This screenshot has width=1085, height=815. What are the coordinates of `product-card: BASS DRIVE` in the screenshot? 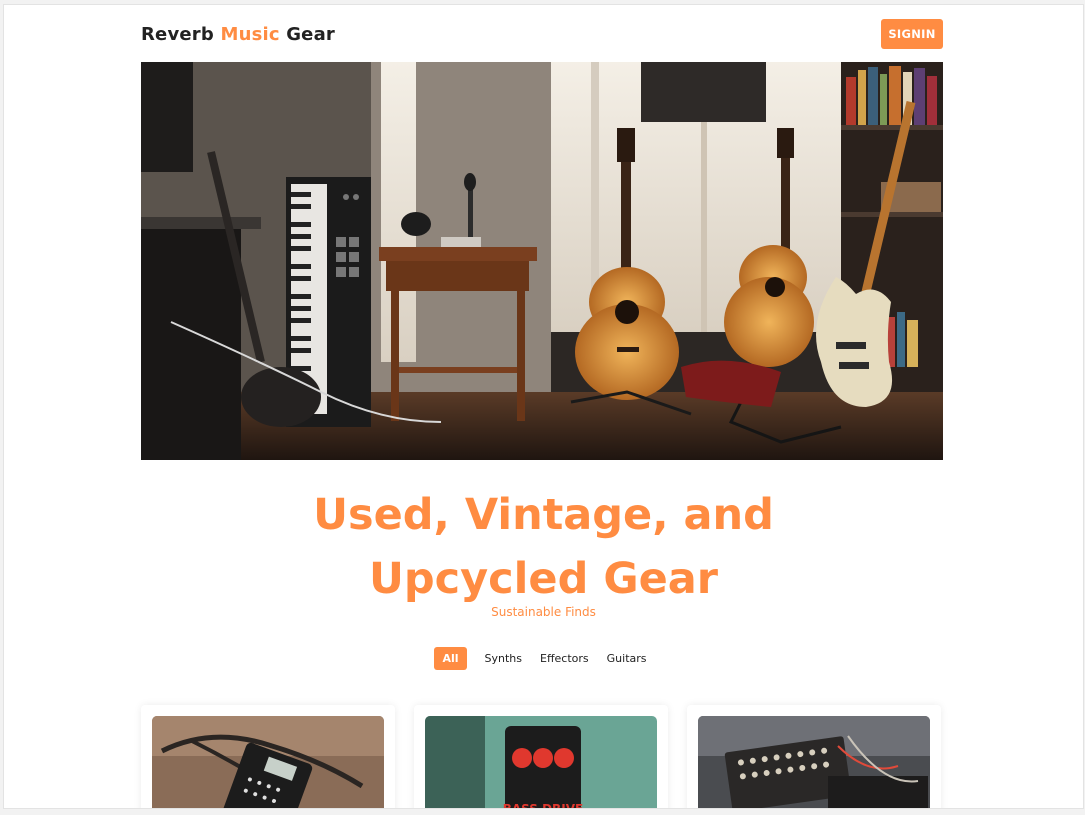 It's located at (541, 757).